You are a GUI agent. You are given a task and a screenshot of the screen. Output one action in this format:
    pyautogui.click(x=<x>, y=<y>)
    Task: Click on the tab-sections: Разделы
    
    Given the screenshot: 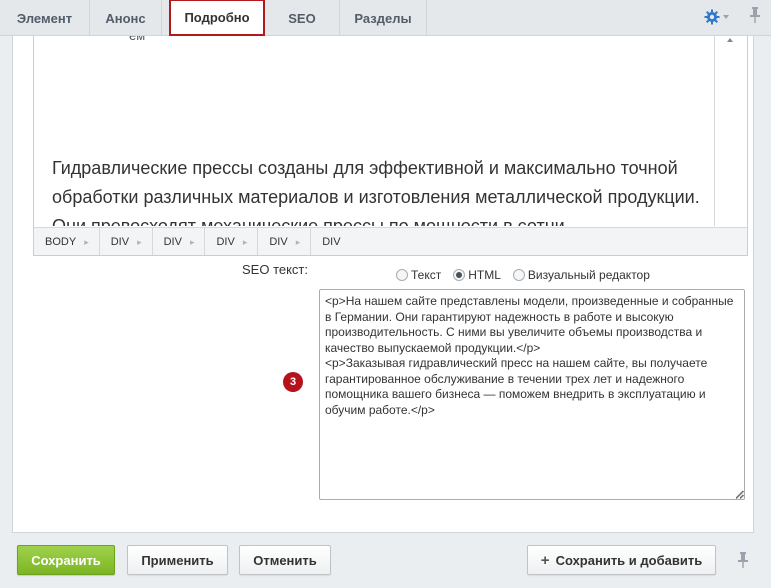 What is the action you would take?
    pyautogui.click(x=383, y=18)
    